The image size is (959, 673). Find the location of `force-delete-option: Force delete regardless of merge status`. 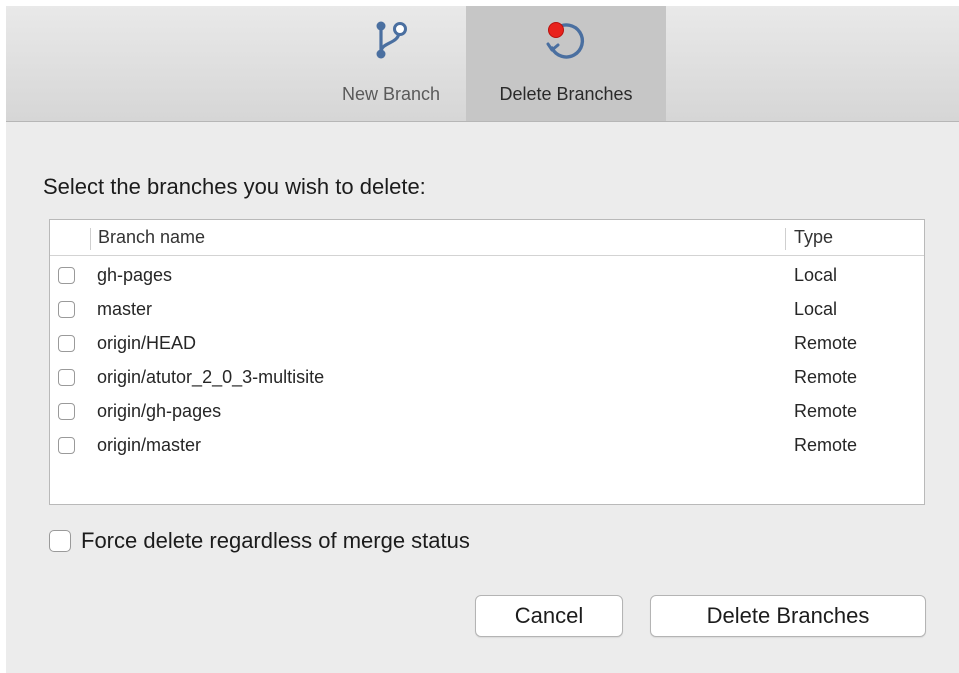

force-delete-option: Force delete regardless of merge status is located at coordinates (259, 541).